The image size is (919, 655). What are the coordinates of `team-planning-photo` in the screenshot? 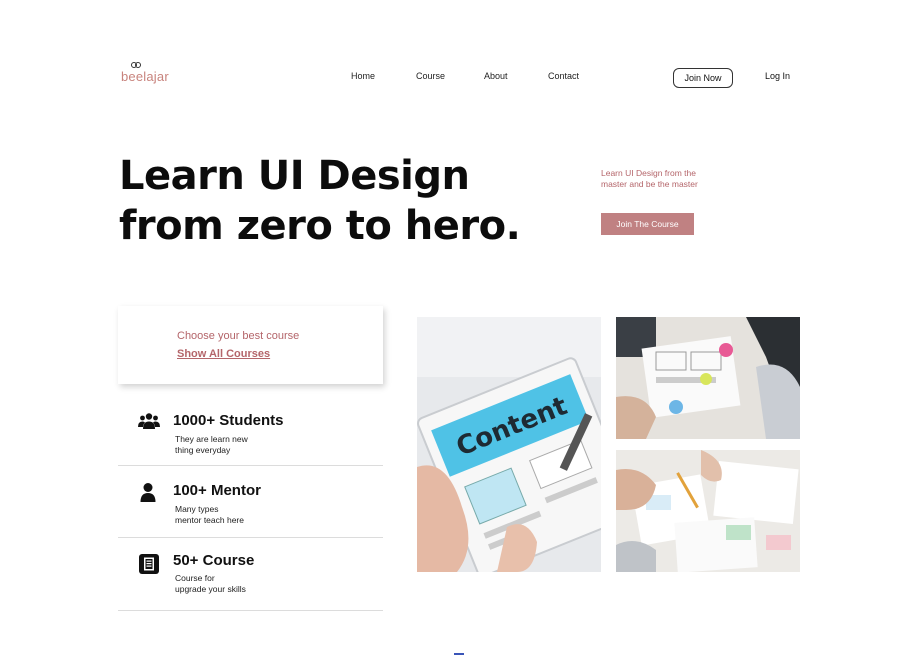 It's located at (708, 378).